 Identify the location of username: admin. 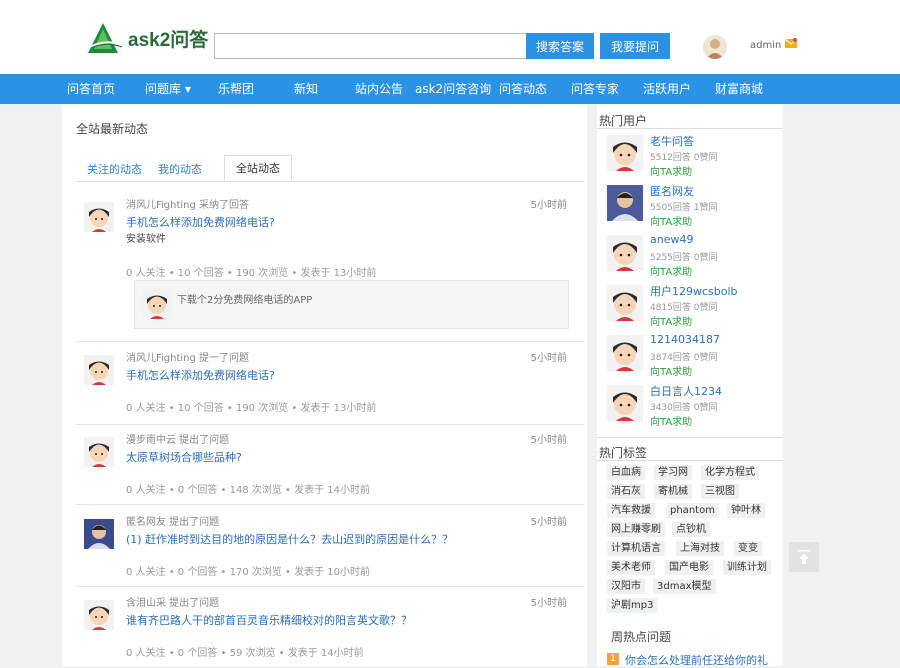
(765, 45).